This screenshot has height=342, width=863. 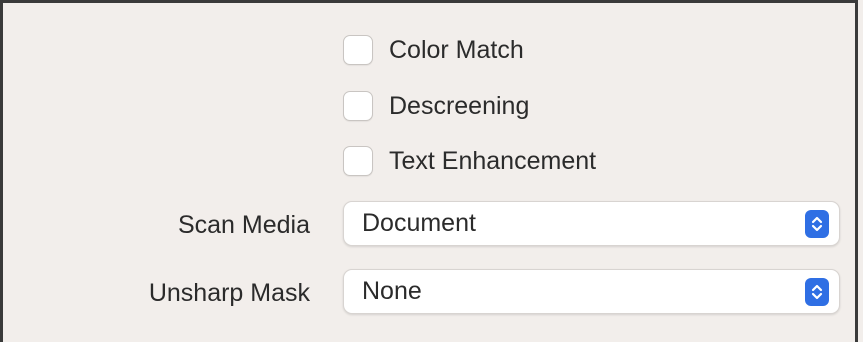 I want to click on text-enhancement-label: Text Enhancement, so click(x=493, y=160).